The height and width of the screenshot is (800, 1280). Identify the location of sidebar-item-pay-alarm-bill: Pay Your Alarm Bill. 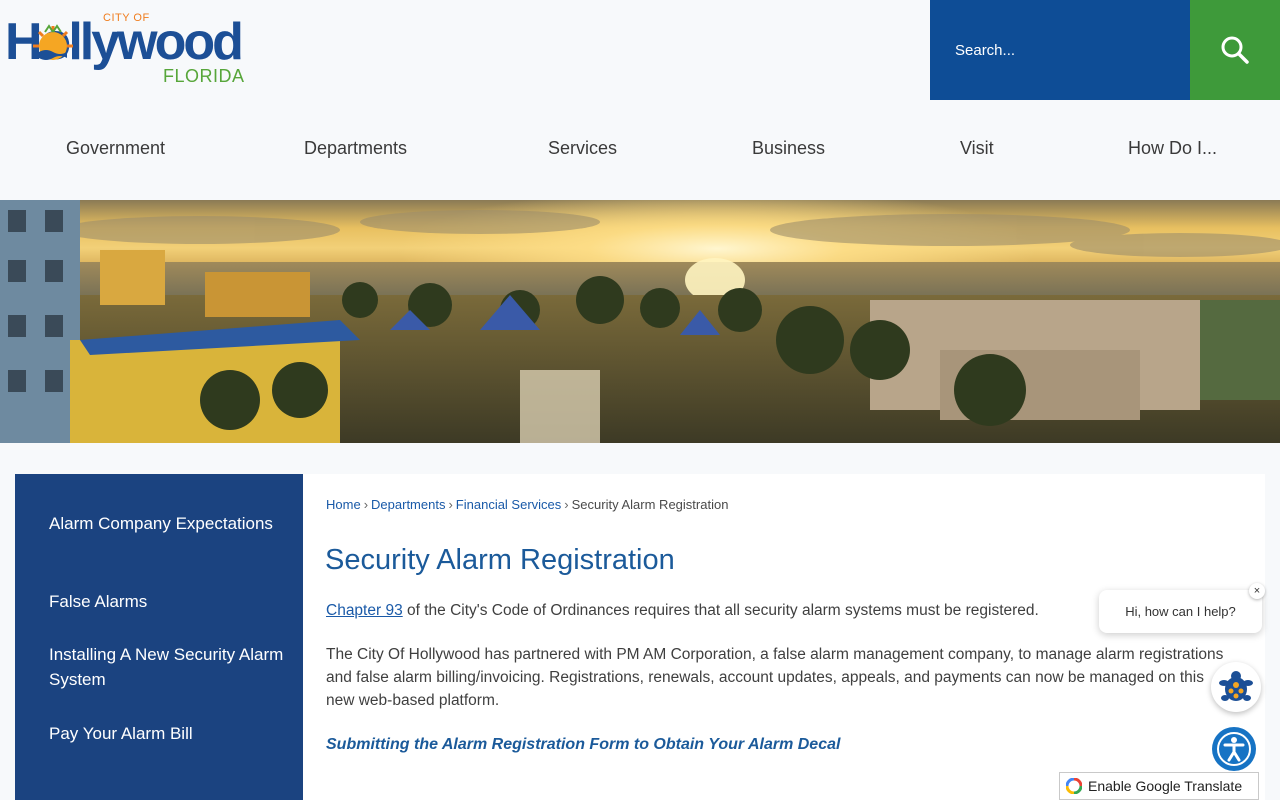
(169, 733).